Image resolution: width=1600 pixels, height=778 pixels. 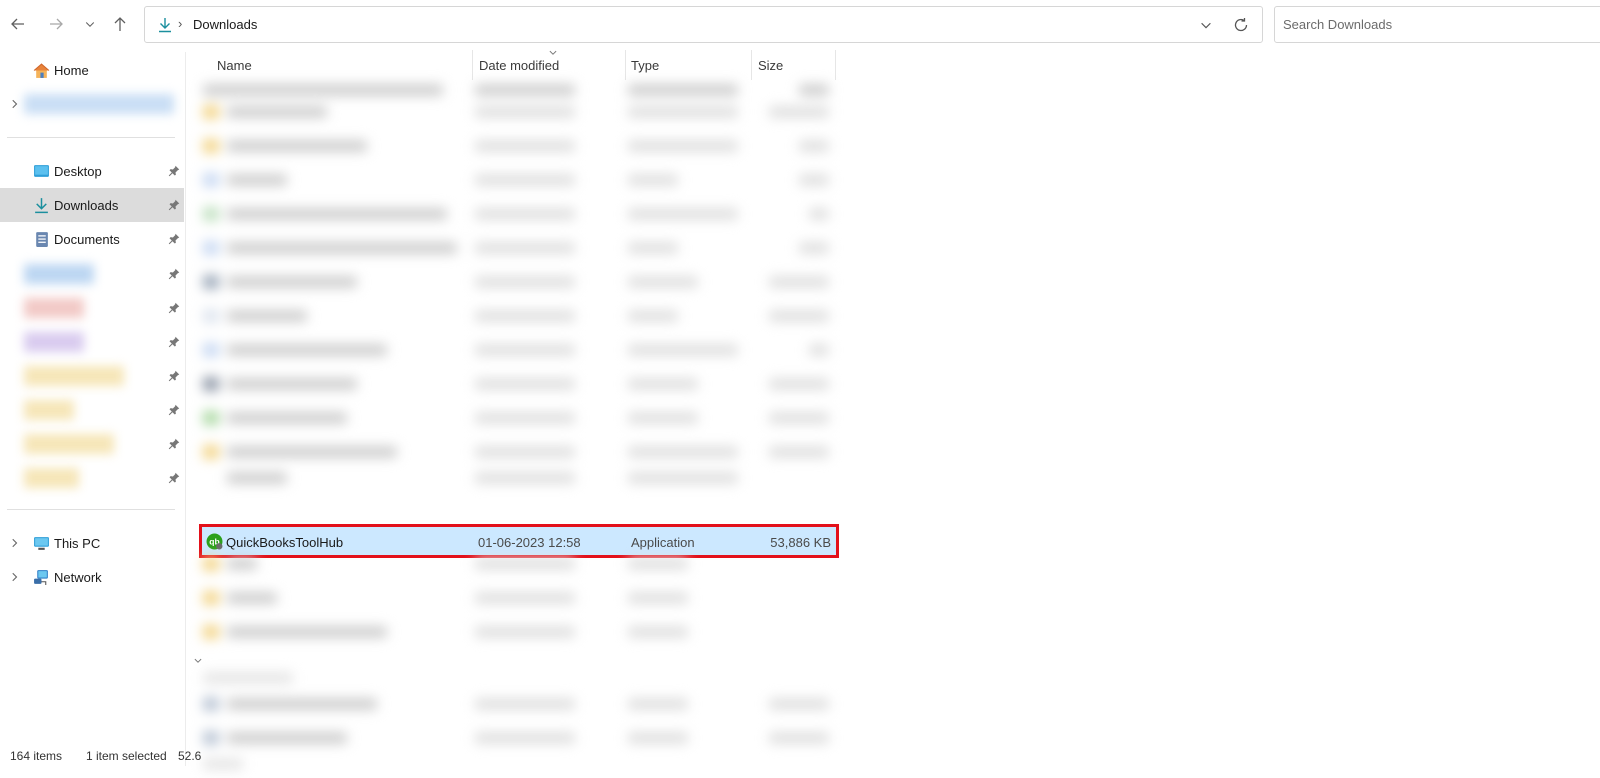 I want to click on item-count: 164 items, so click(x=36, y=756).